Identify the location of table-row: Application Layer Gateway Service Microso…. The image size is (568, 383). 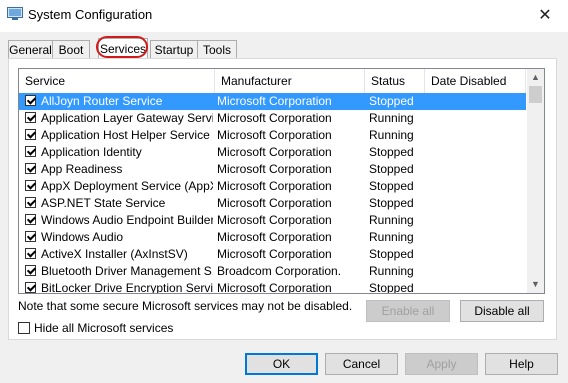
(272, 118).